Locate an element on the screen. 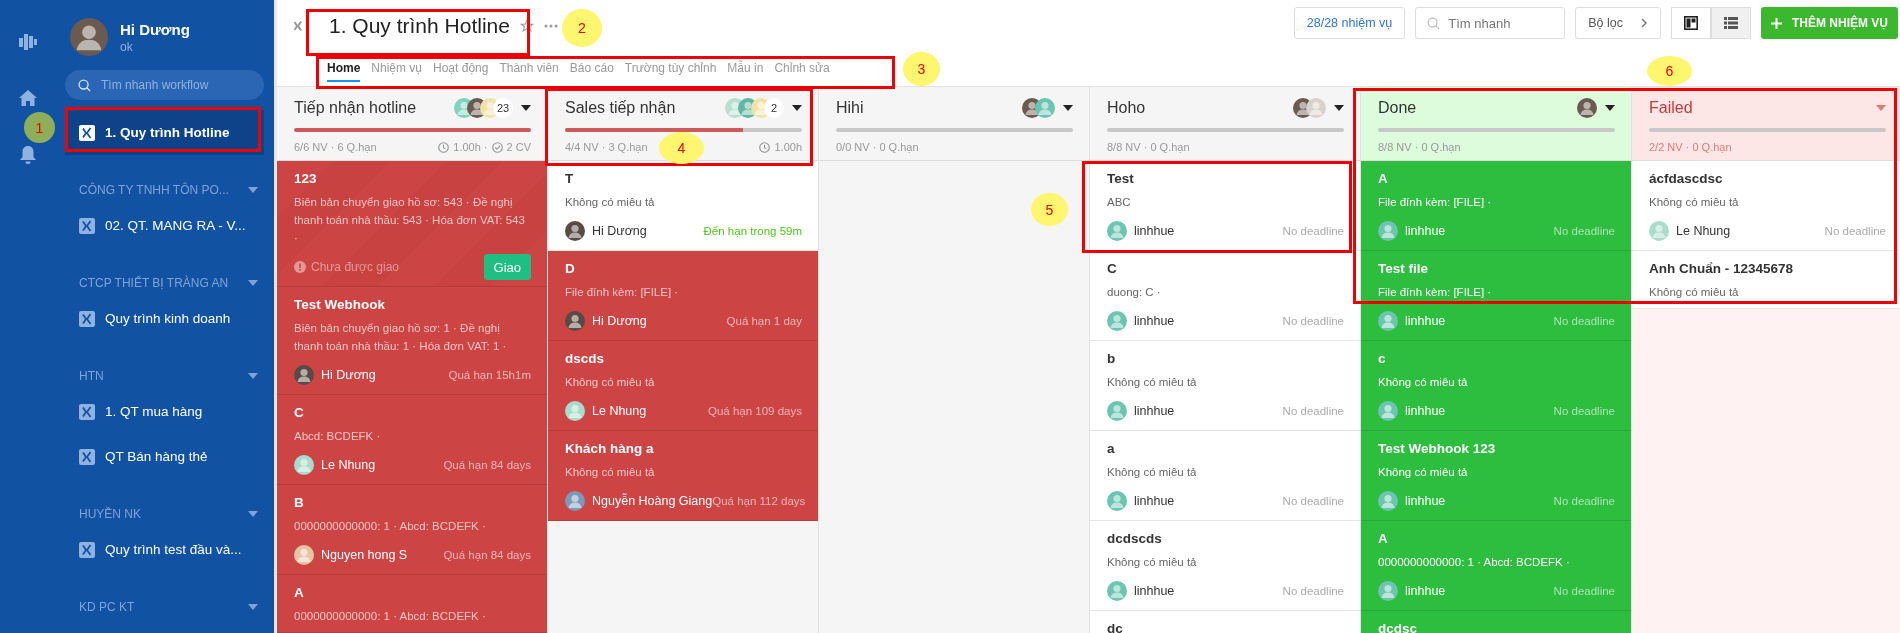  task-card: Anh Chuẩn - 12345678 Không có miêu tả is located at coordinates (1766, 280).